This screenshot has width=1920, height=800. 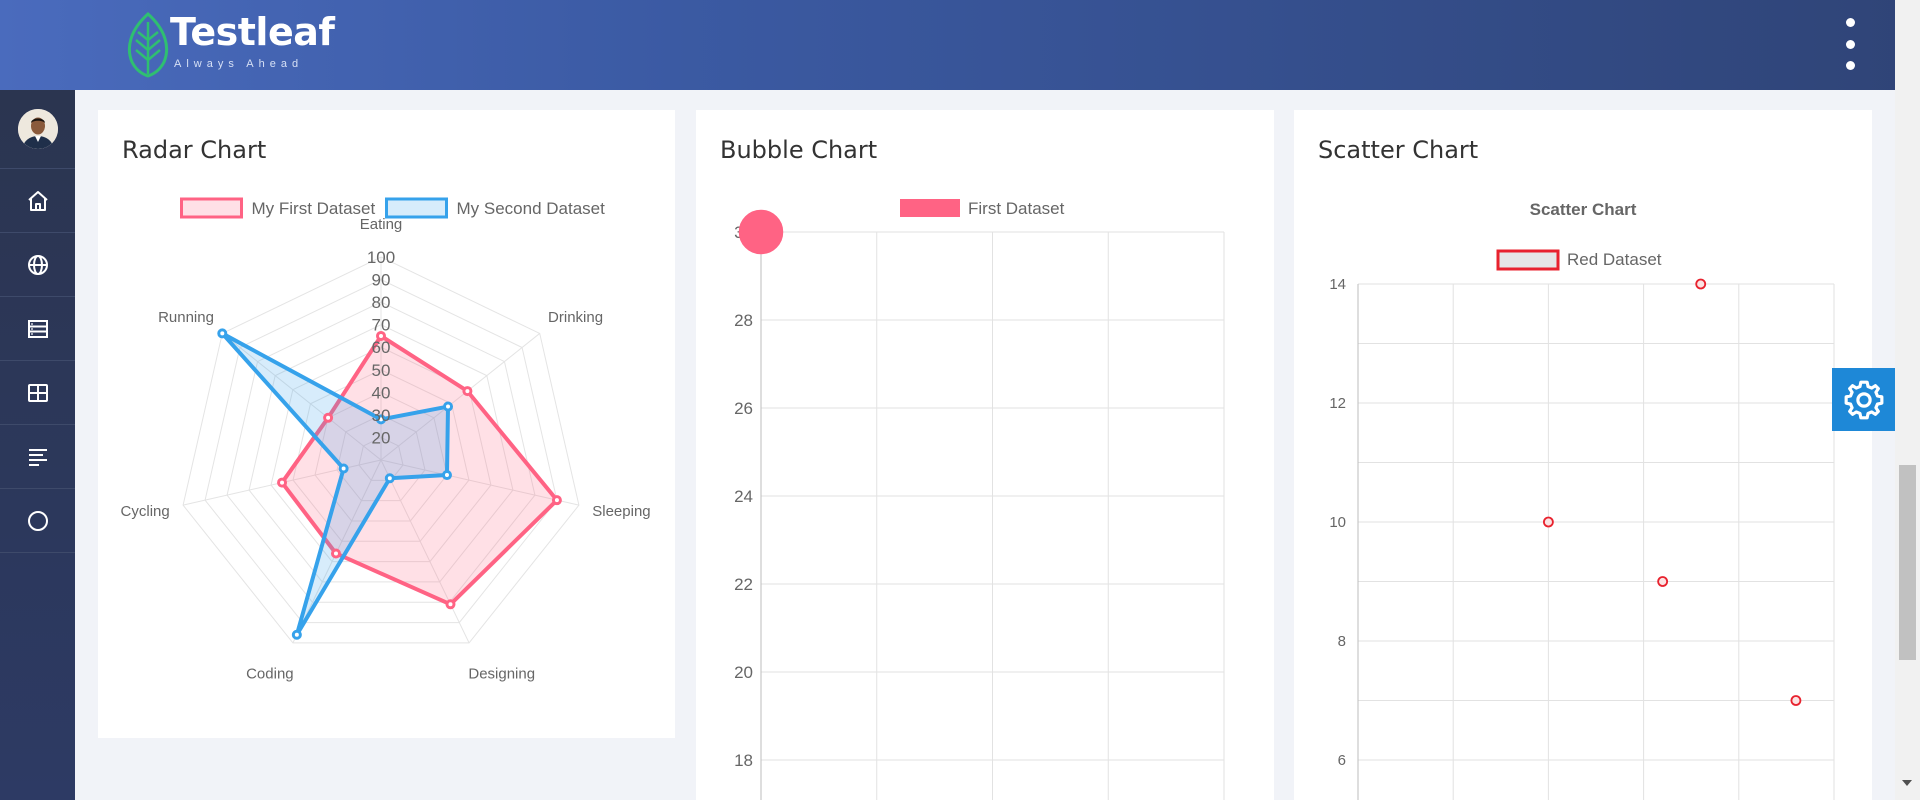 What do you see at coordinates (743, 760) in the screenshot?
I see `bubble-y-tick-label: 18` at bounding box center [743, 760].